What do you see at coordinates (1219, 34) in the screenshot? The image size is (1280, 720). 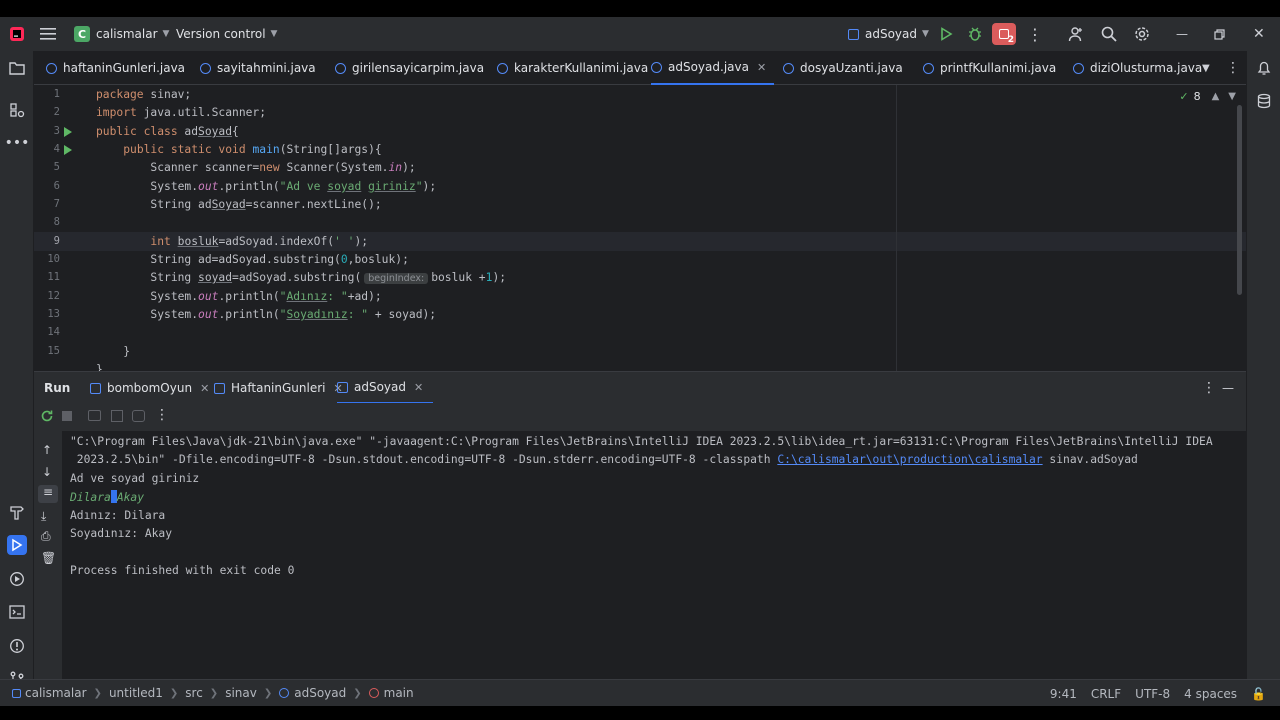 I see `restore-icon` at bounding box center [1219, 34].